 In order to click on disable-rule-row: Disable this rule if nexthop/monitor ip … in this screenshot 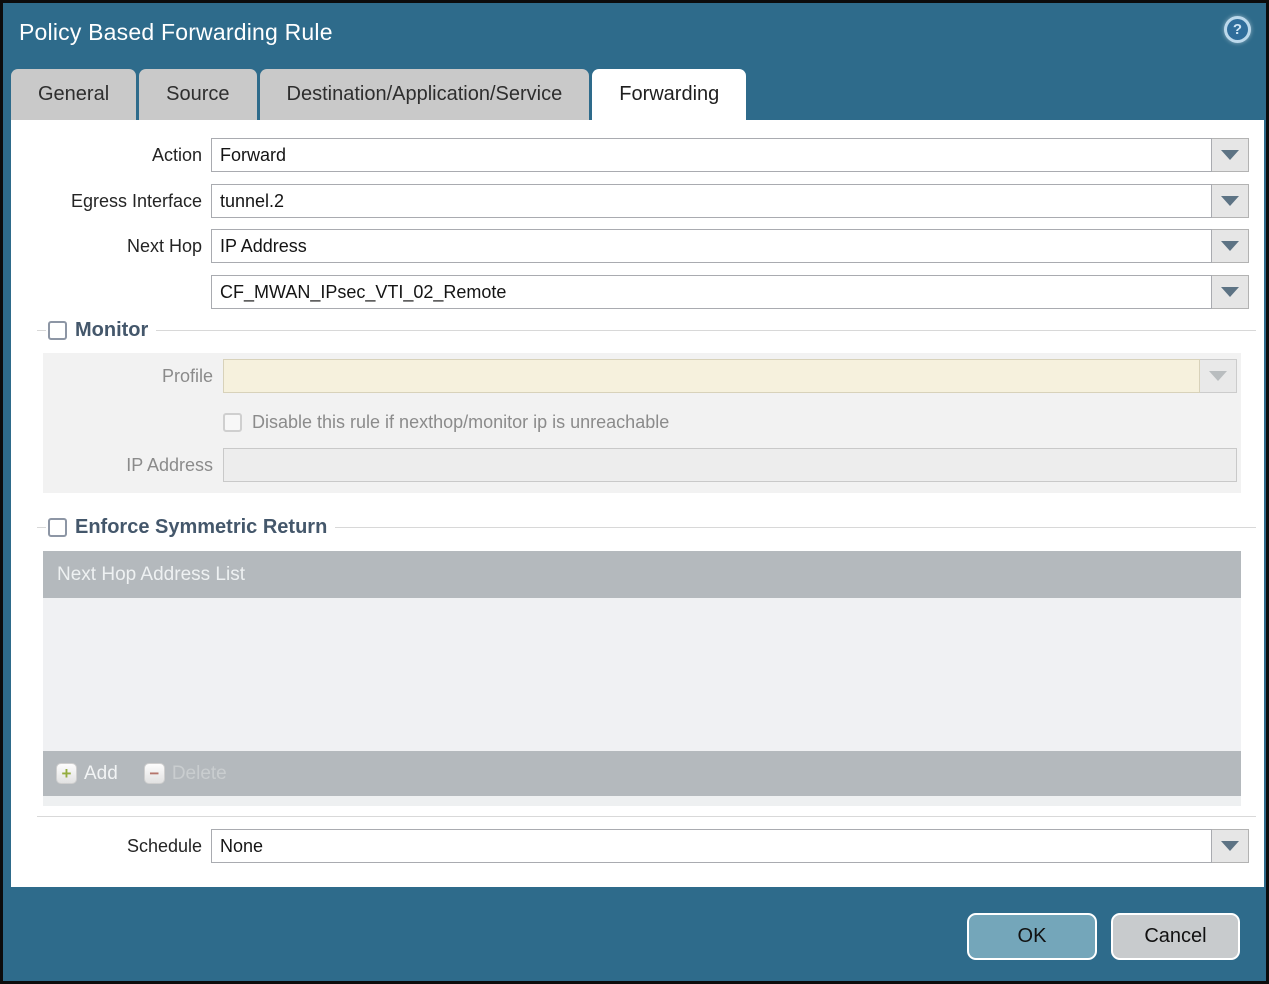, I will do `click(640, 422)`.